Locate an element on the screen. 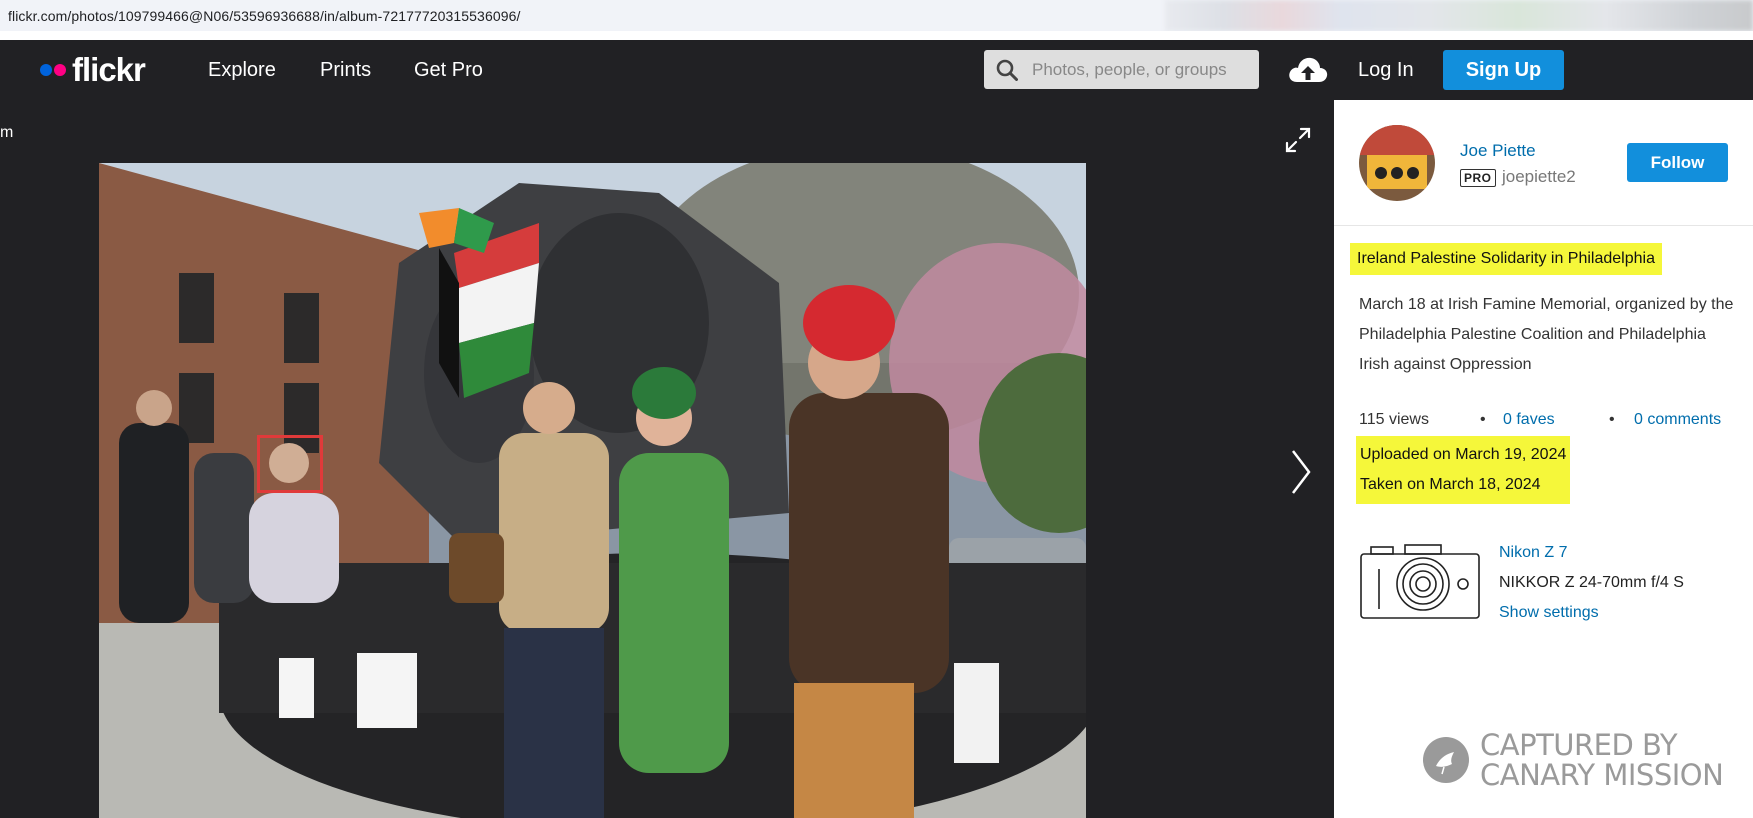 The height and width of the screenshot is (818, 1753). search-icon is located at coordinates (1007, 70).